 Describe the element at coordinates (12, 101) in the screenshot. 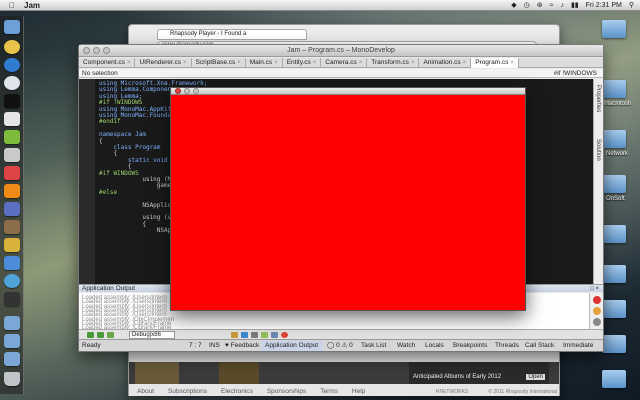

I see `terminal-dock-icon` at that location.